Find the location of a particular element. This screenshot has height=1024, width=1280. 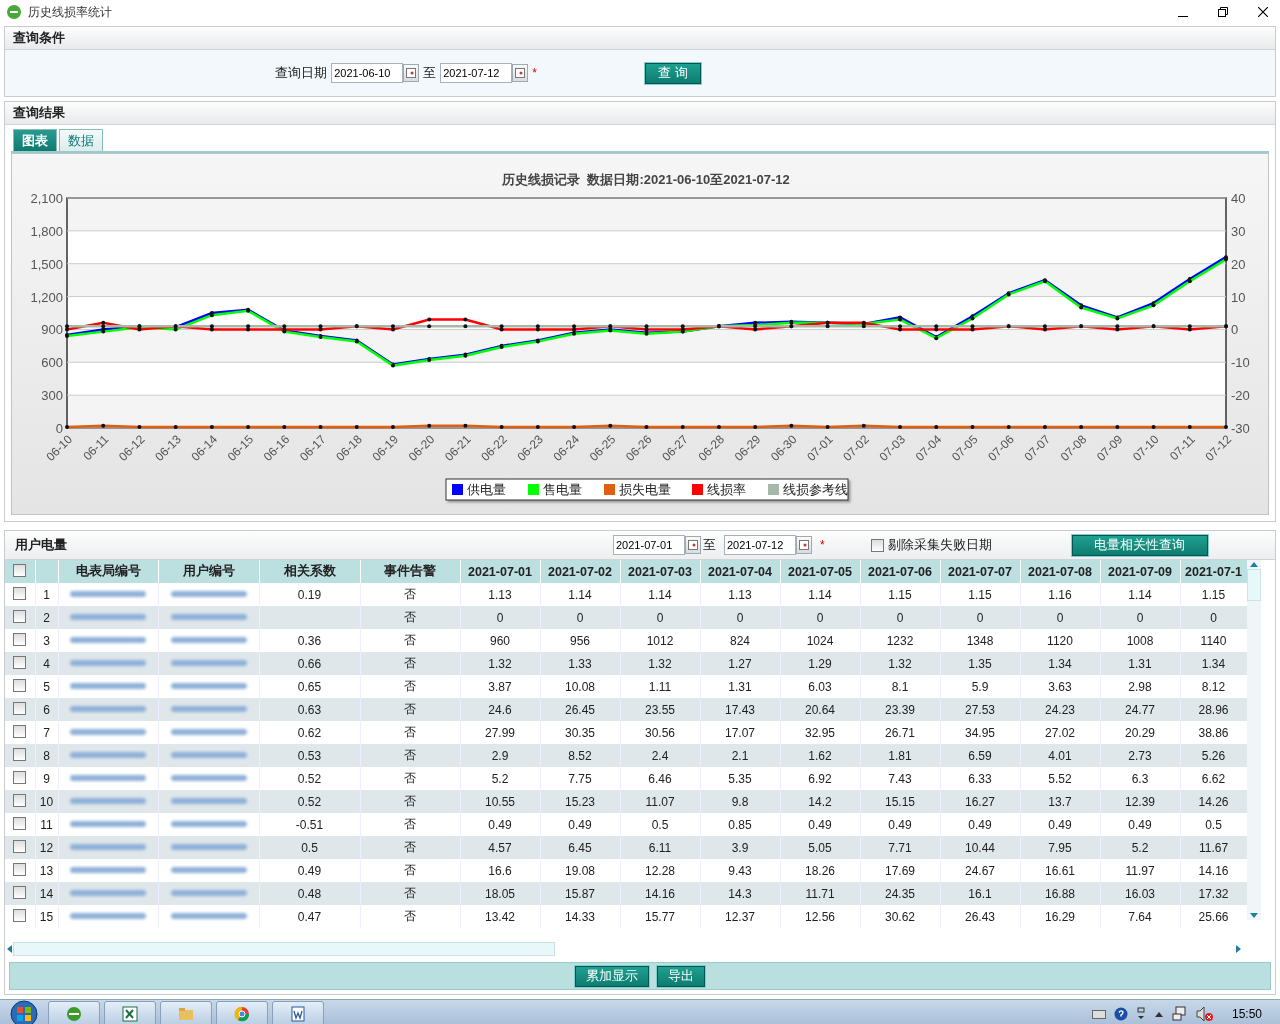

axis-label: 40 is located at coordinates (1238, 198).